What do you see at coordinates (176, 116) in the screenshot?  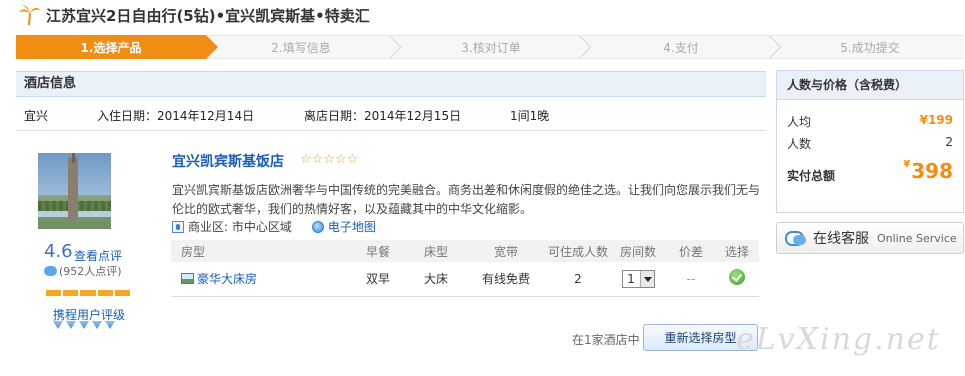 I see `checkin-date: 入住日期：2014年12月14日` at bounding box center [176, 116].